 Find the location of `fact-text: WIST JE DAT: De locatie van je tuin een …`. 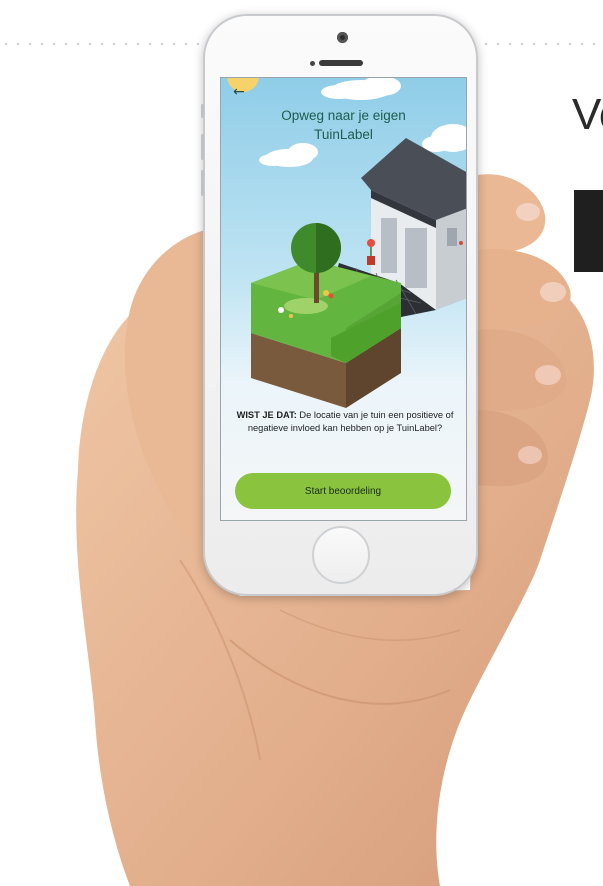

fact-text: WIST JE DAT: De locatie van je tuin een … is located at coordinates (345, 422).